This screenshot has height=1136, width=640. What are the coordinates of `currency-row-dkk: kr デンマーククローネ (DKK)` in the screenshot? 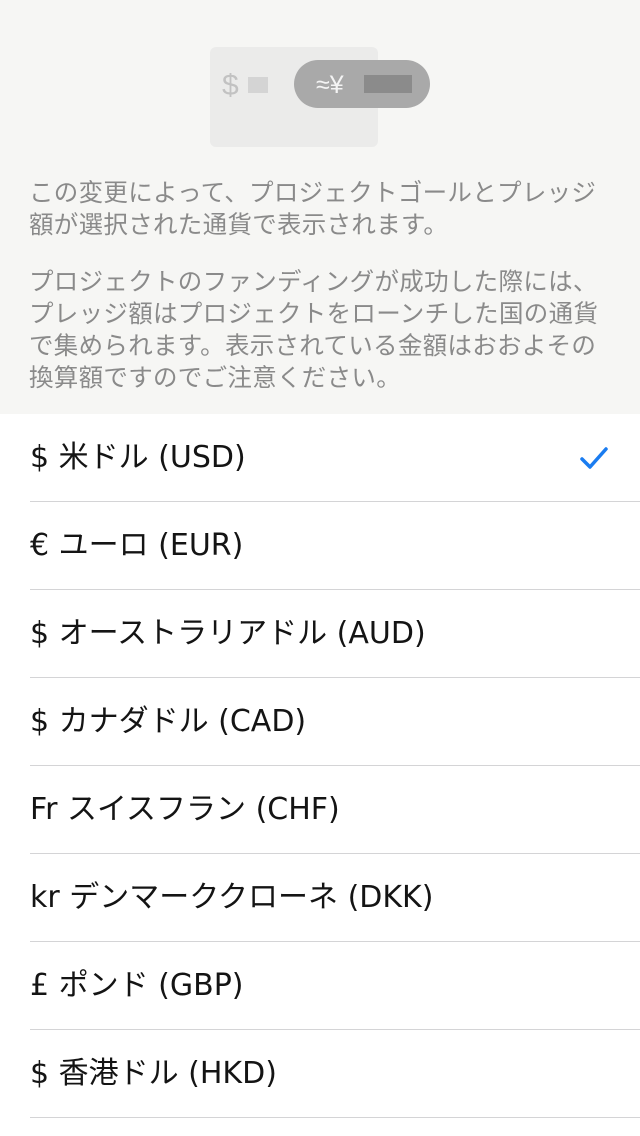 It's located at (320, 898).